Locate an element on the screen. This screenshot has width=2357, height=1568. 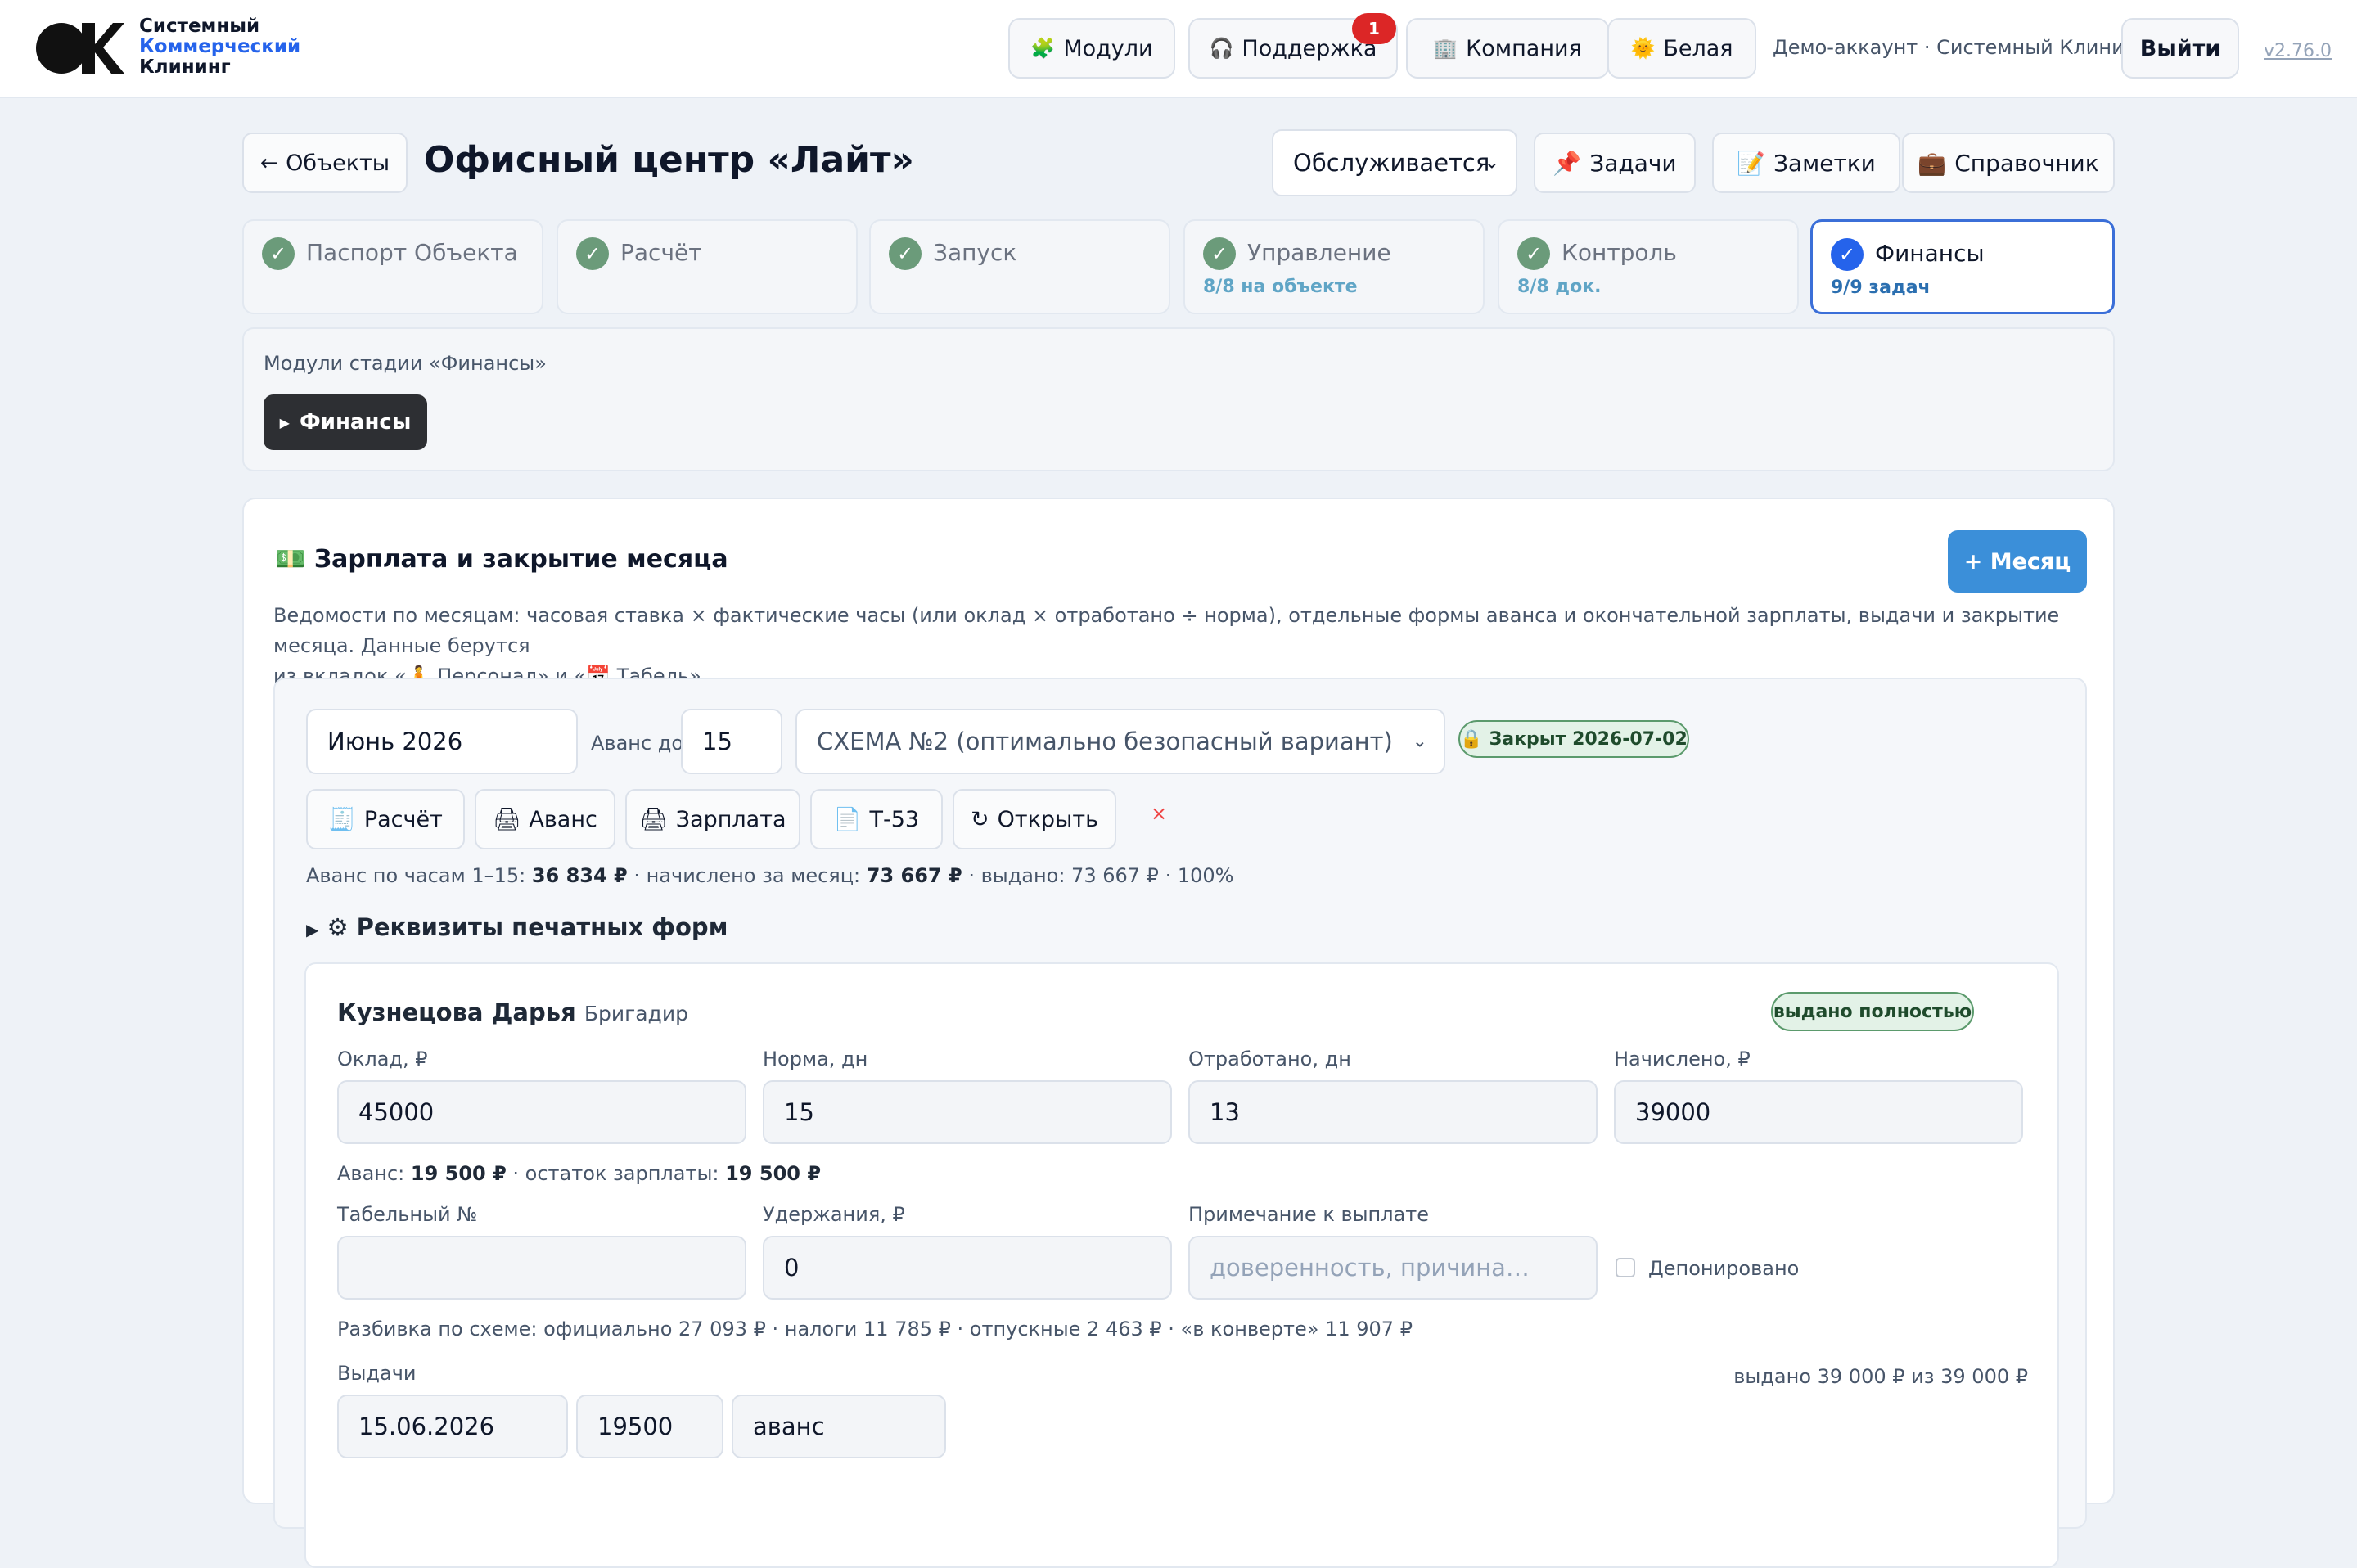
worked-field-label: Отработано, дн is located at coordinates (1269, 1059).